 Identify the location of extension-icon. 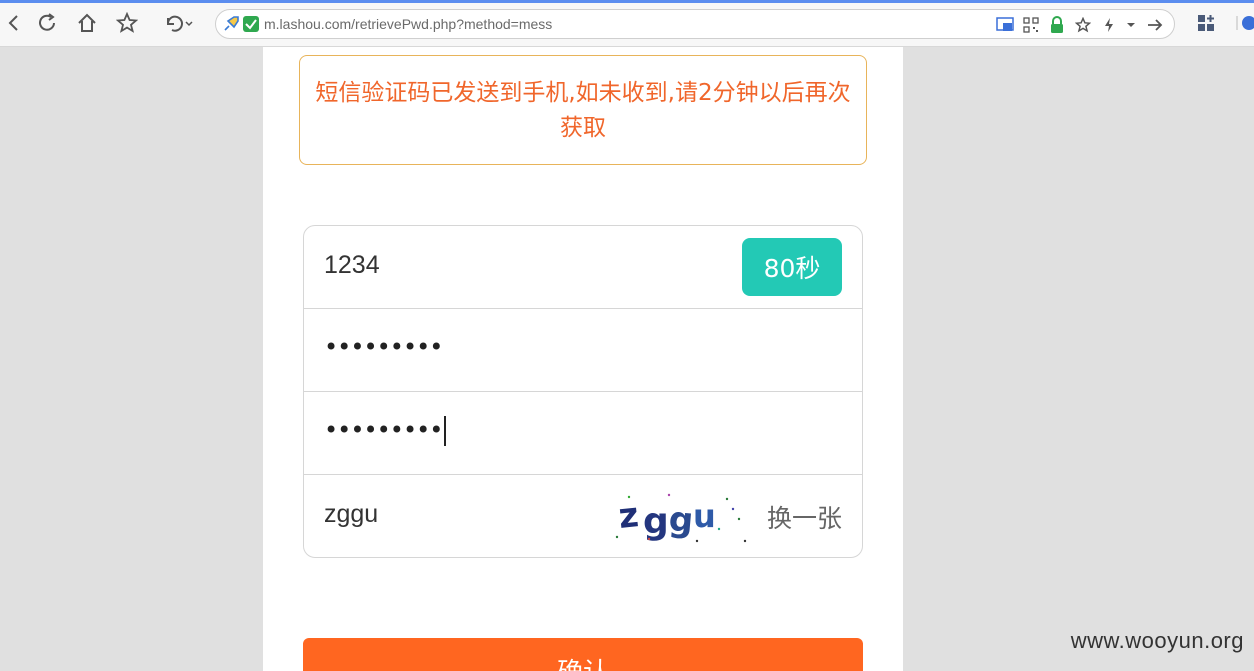
(1245, 23).